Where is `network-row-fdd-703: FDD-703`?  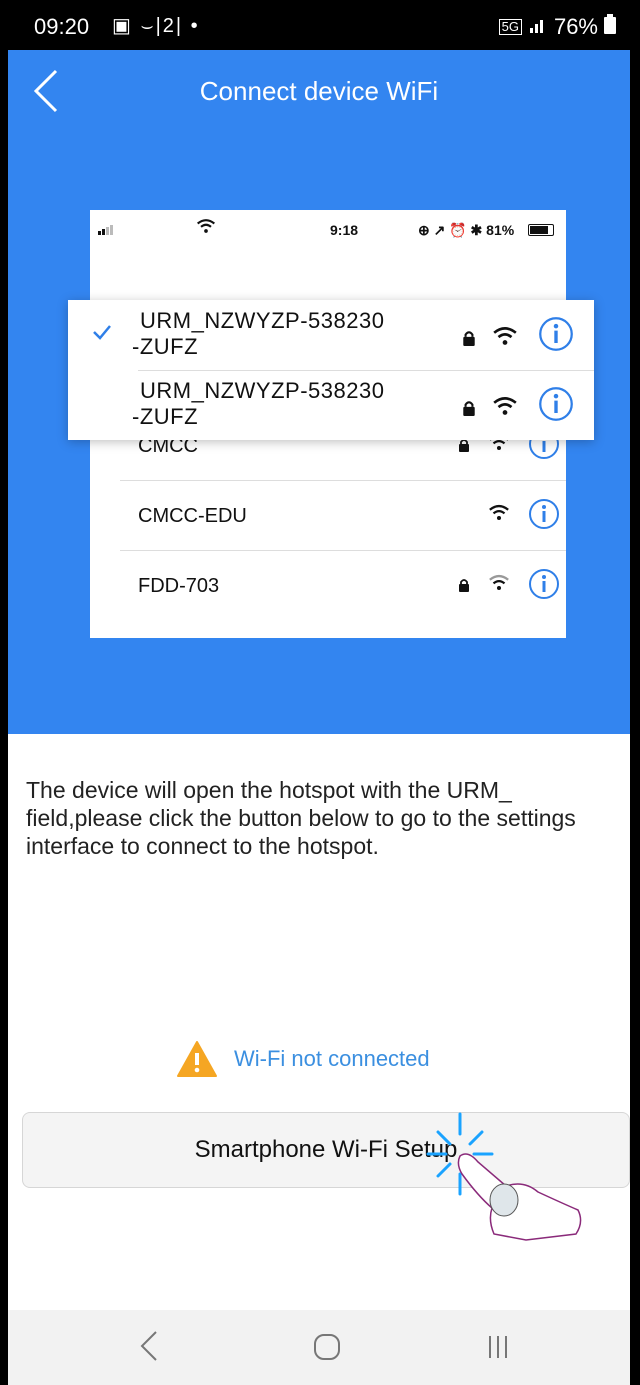
network-row-fdd-703: FDD-703 is located at coordinates (343, 586).